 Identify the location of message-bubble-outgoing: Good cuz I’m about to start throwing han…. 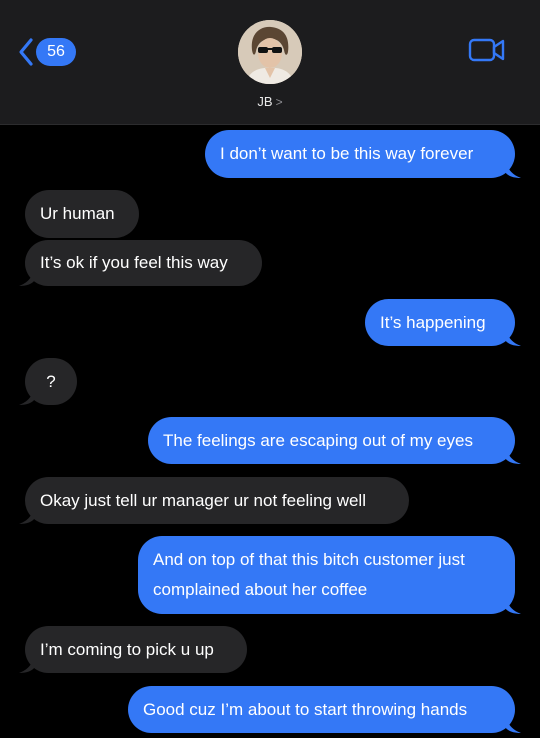
(324, 709).